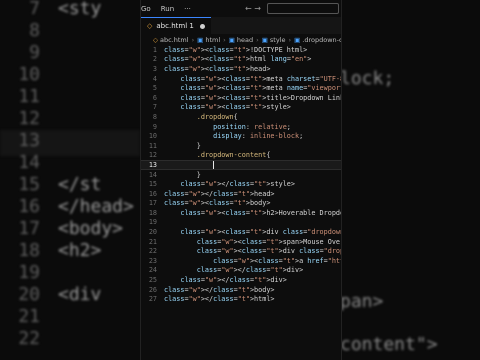  Describe the element at coordinates (241, 165) in the screenshot. I see `code-line: 13` at that location.